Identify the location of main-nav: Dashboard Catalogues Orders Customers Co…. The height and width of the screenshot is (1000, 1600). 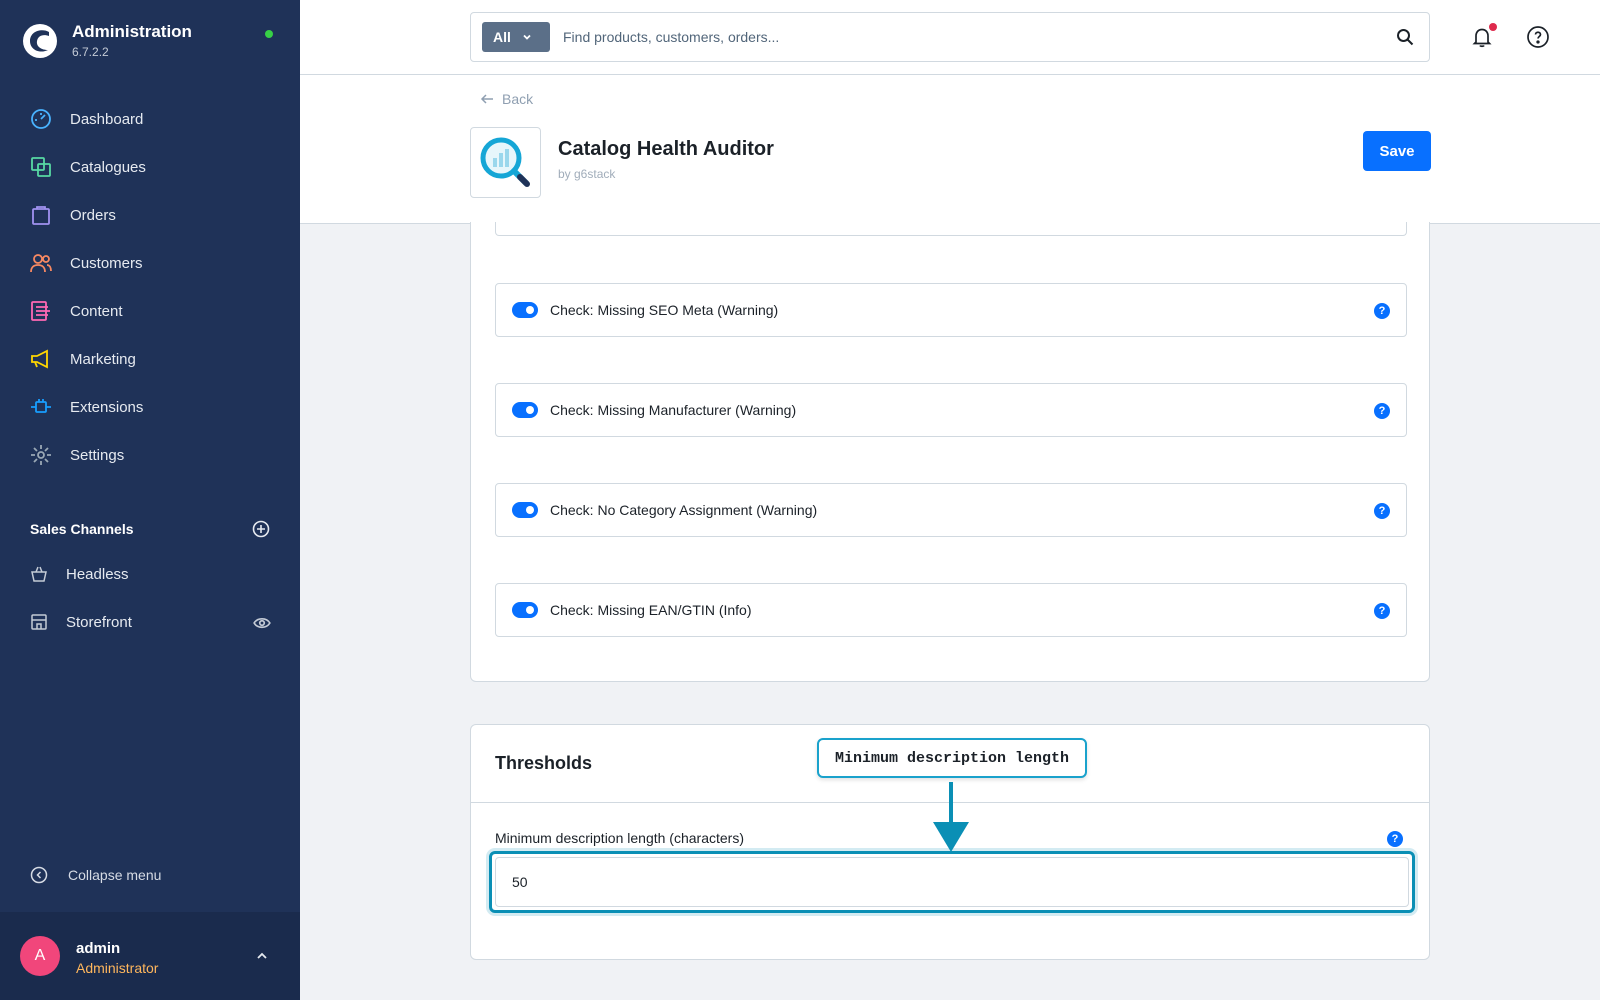
(150, 287).